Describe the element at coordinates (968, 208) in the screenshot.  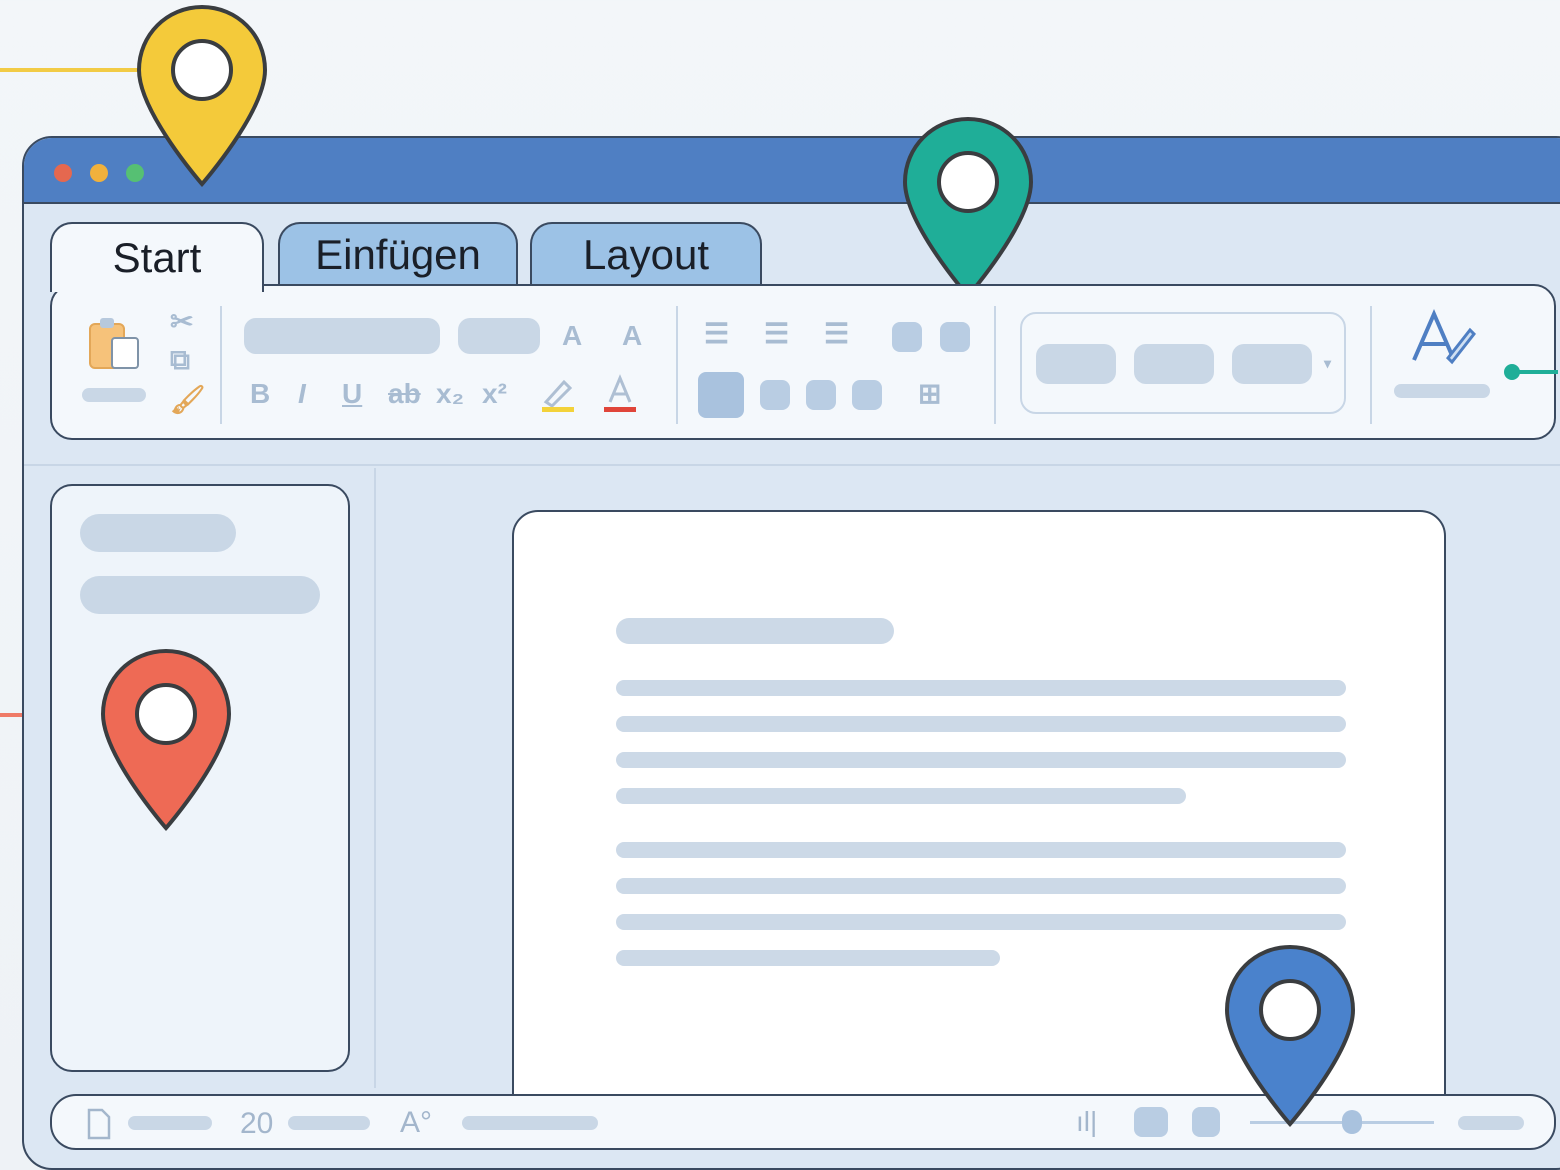
I see `teal-map-pin-icon` at that location.